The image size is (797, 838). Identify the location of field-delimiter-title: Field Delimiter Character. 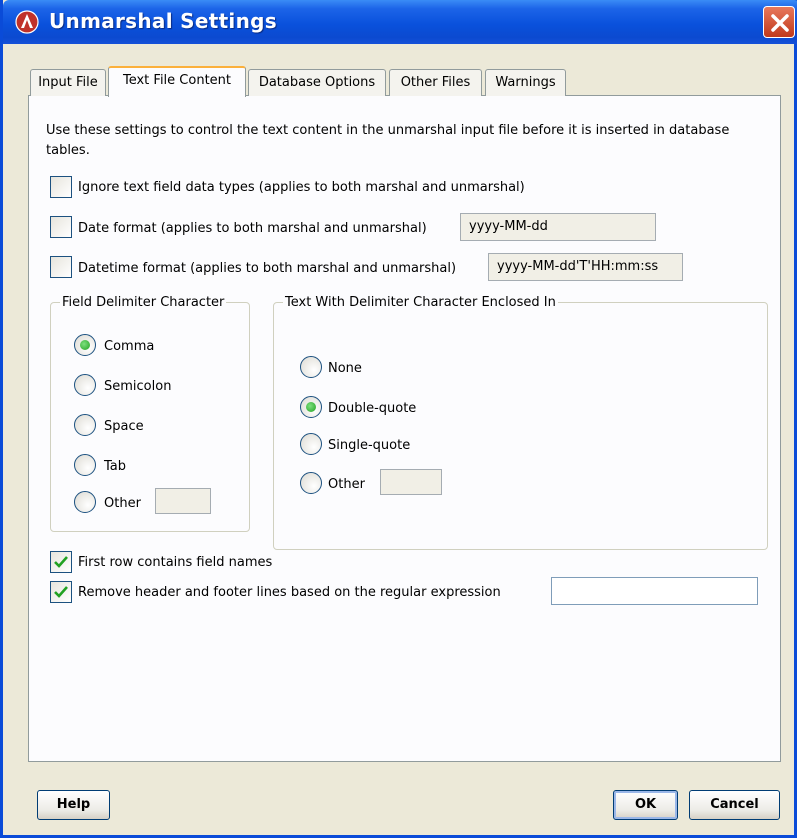
(143, 303).